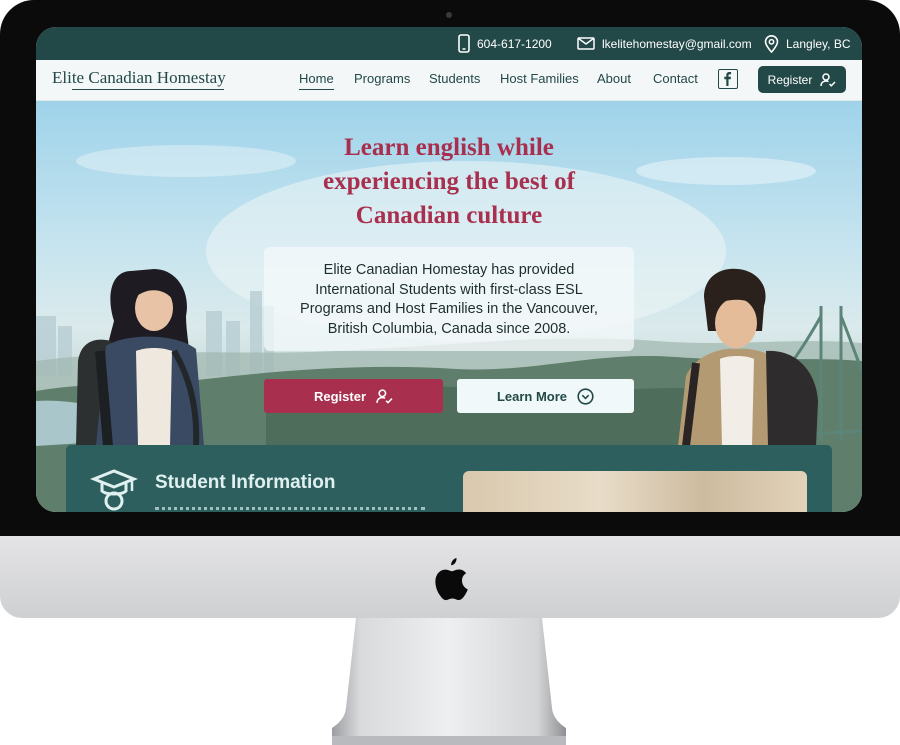 The image size is (900, 745). I want to click on email-address: lkelitehomestay@gmail.com, so click(677, 43).